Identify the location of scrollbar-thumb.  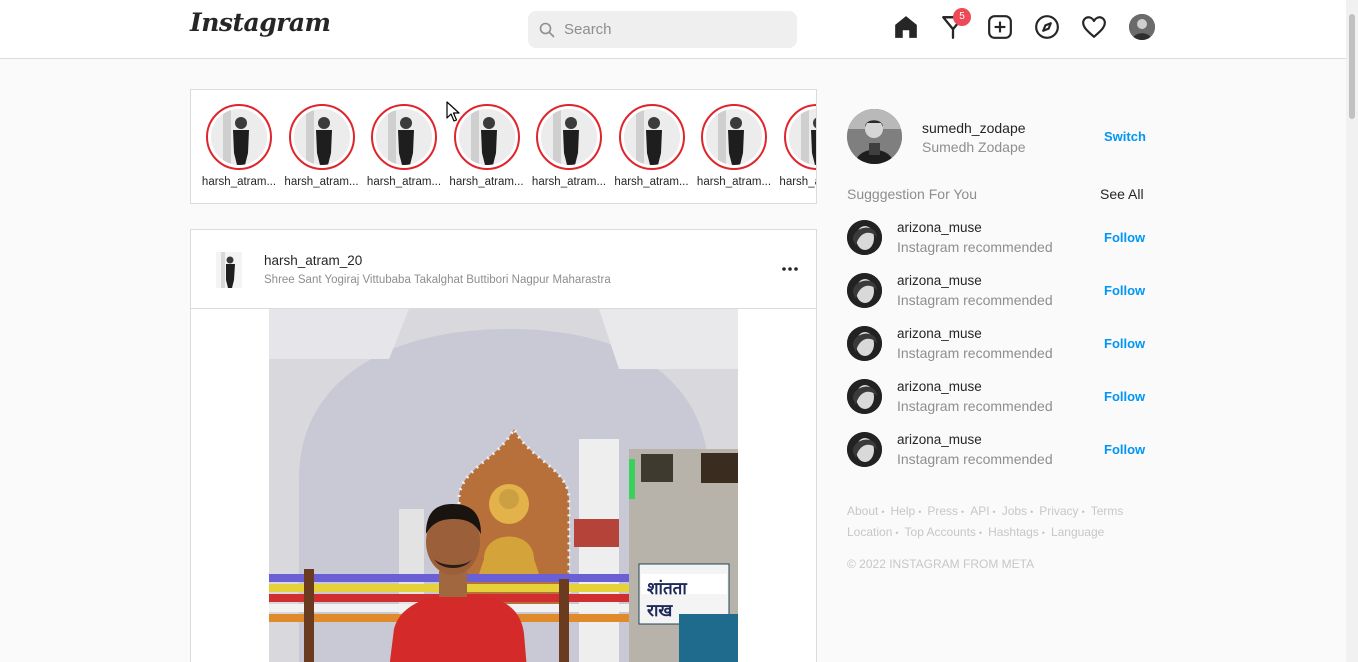
(1352, 66).